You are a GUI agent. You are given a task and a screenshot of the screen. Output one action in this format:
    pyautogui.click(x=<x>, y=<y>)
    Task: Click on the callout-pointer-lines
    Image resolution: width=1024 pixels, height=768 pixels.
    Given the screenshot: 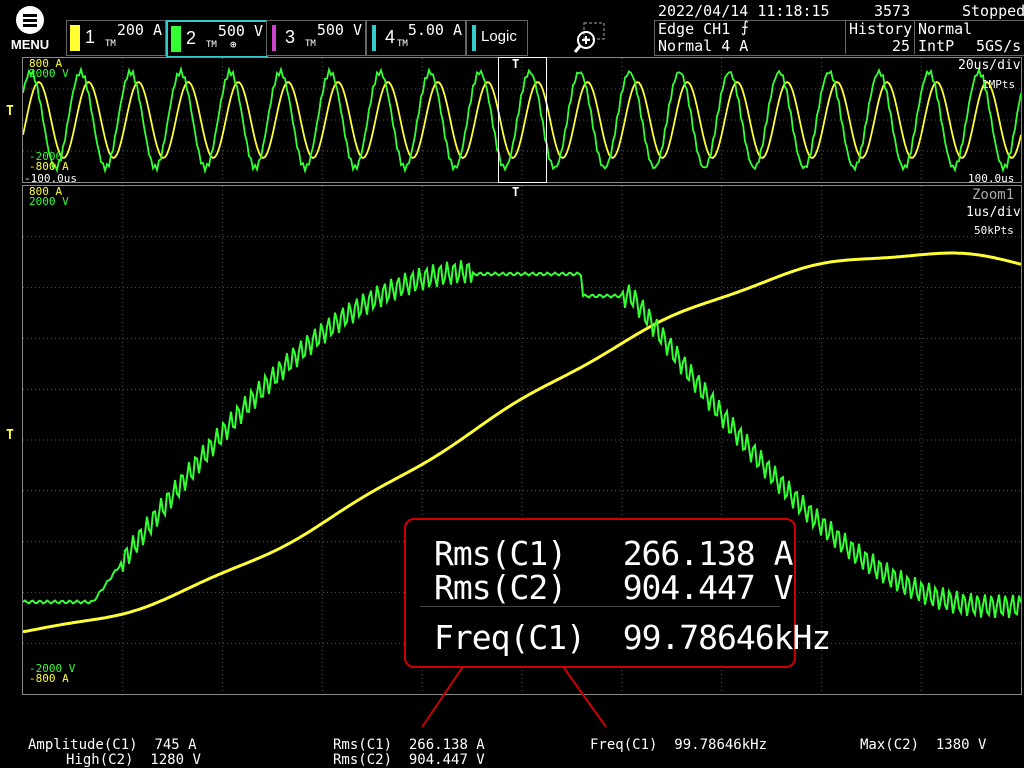 What is the action you would take?
    pyautogui.click(x=514, y=697)
    